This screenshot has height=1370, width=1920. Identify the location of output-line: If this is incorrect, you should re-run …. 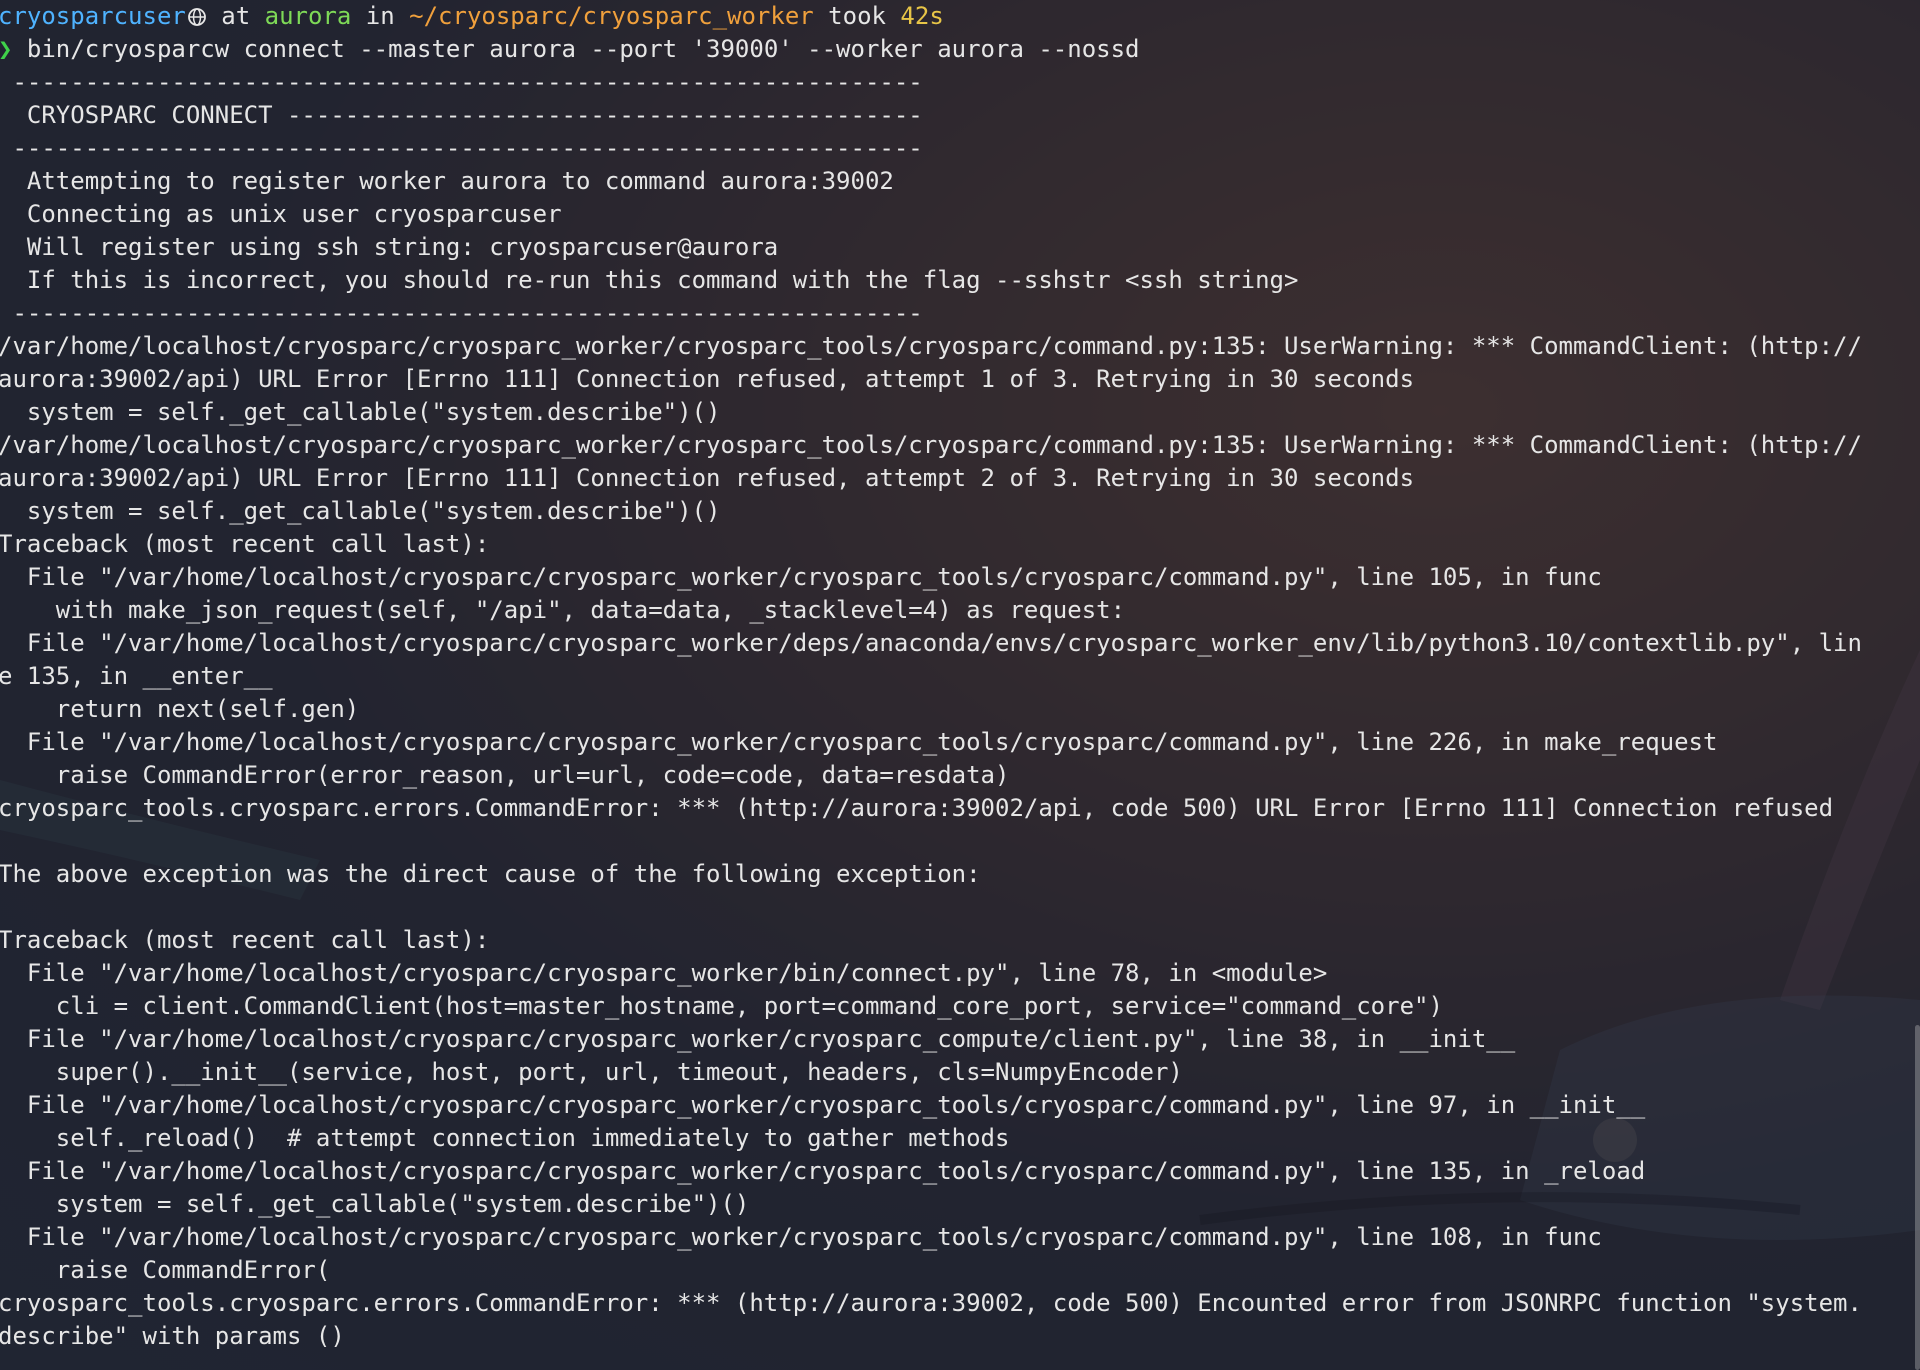
(649, 280).